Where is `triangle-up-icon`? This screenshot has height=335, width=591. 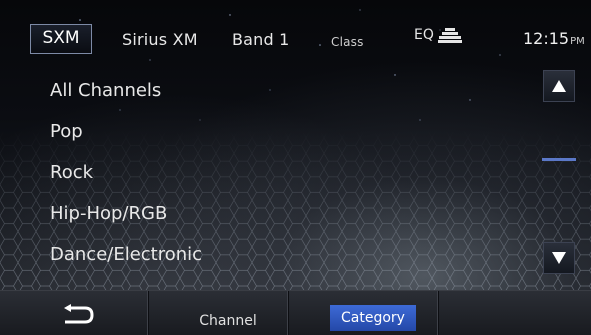 triangle-up-icon is located at coordinates (559, 86).